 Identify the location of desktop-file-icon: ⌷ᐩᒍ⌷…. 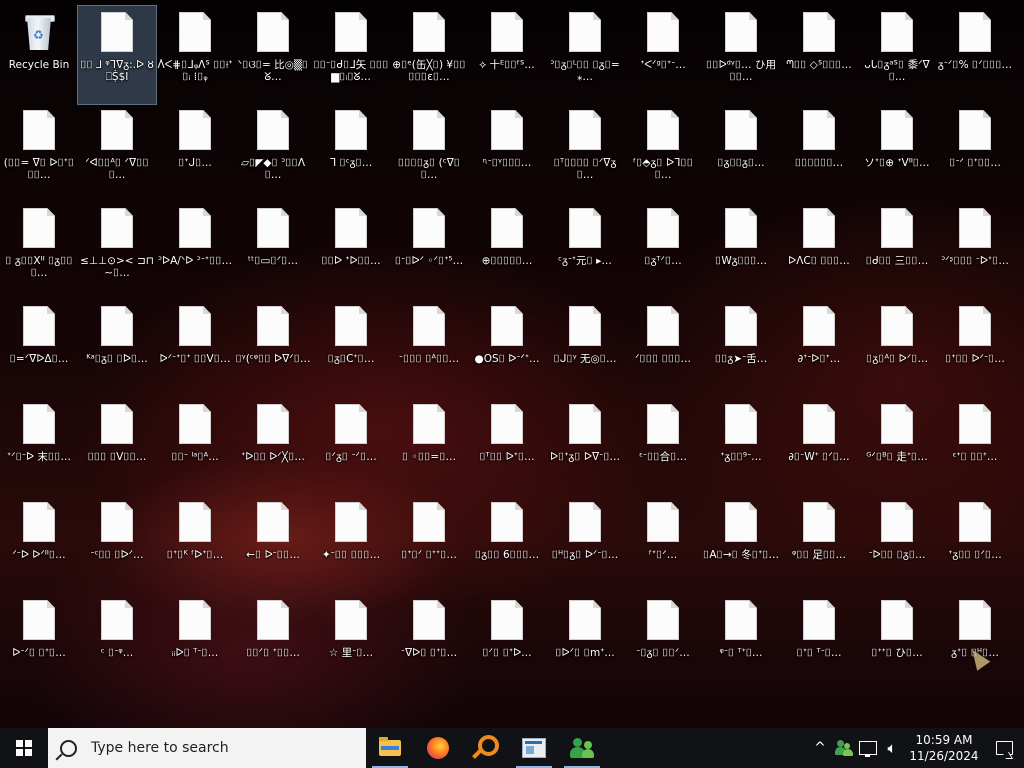
(195, 153).